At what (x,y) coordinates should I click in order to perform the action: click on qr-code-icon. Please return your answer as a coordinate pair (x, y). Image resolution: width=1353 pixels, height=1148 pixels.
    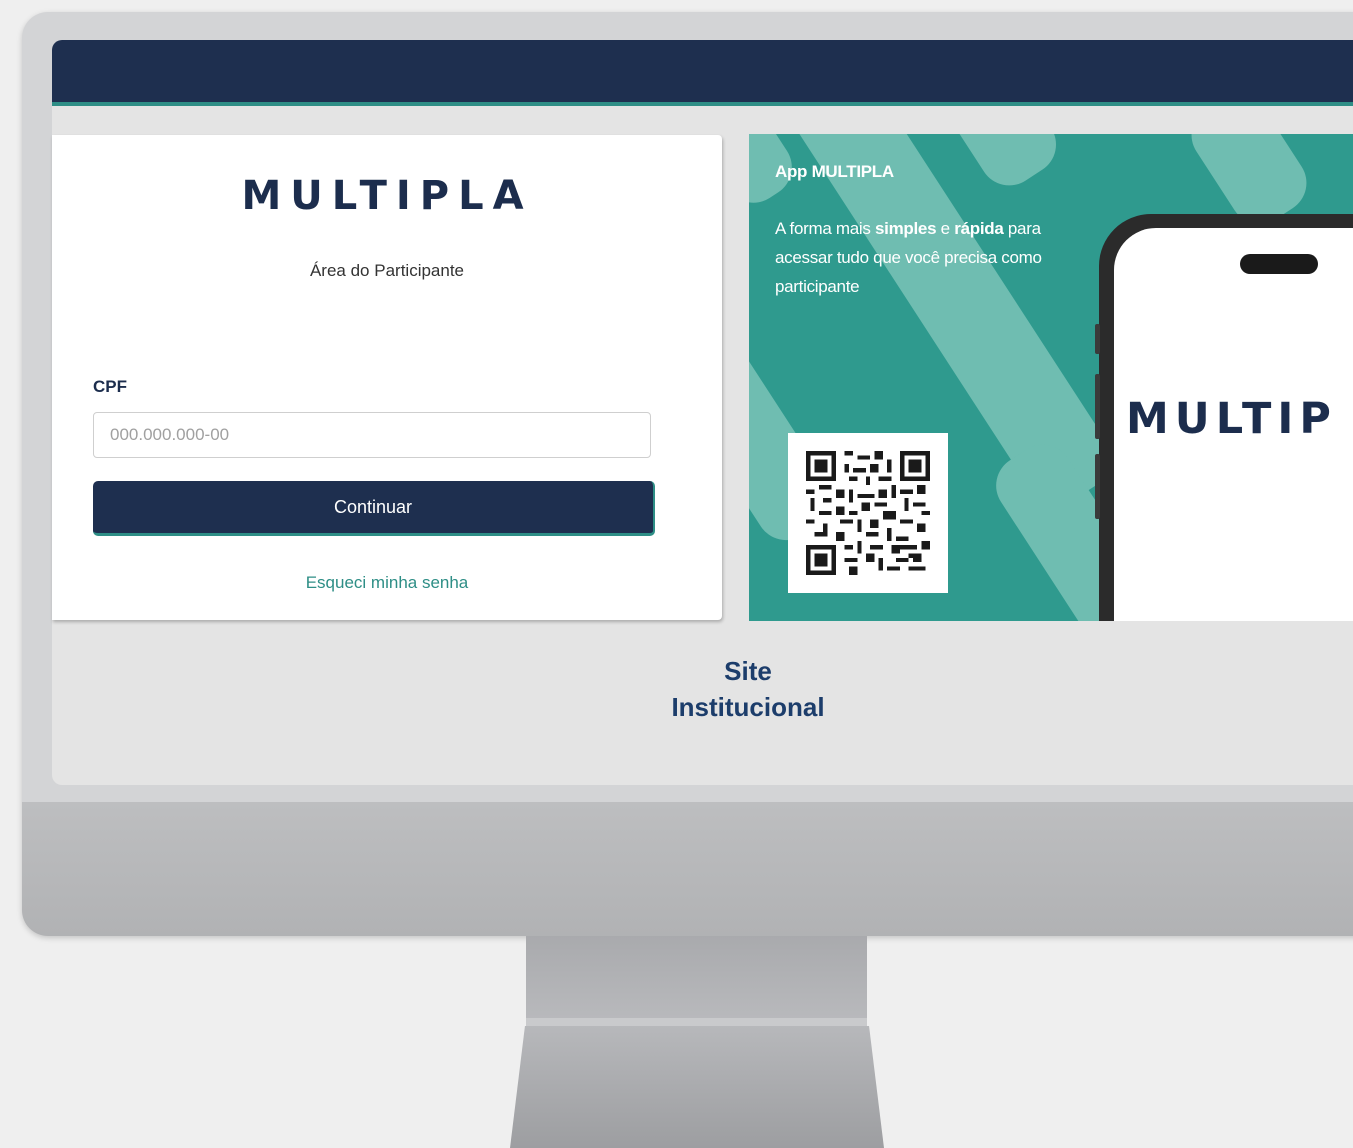
    Looking at the image, I should click on (868, 513).